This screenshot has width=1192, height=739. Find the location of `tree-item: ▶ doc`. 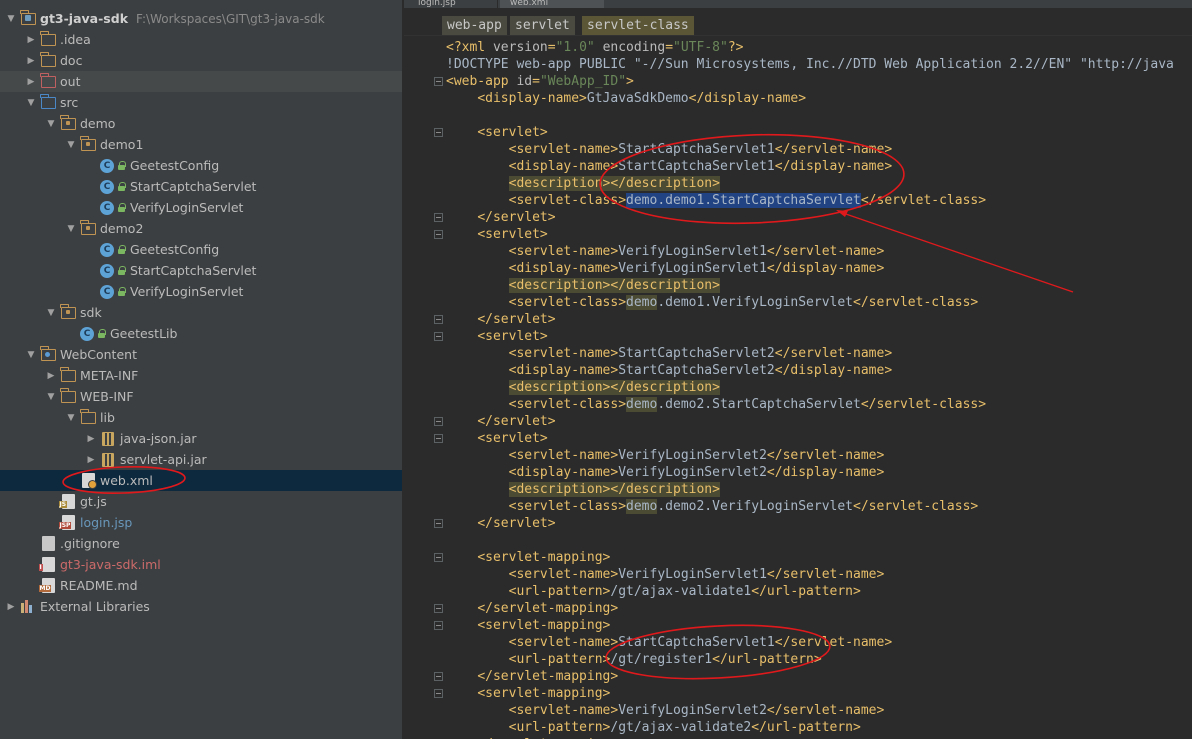

tree-item: ▶ doc is located at coordinates (201, 60).